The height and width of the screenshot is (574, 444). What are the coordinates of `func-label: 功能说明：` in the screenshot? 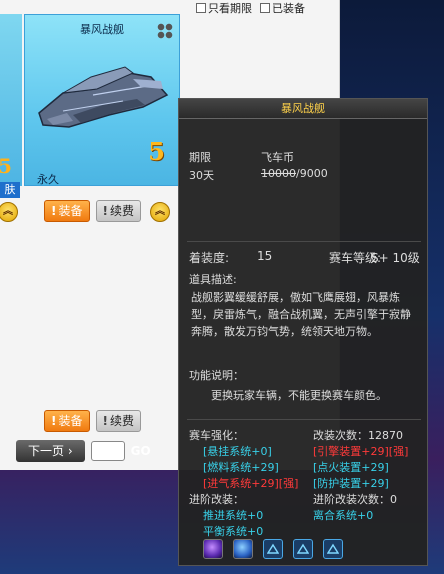 It's located at (216, 375).